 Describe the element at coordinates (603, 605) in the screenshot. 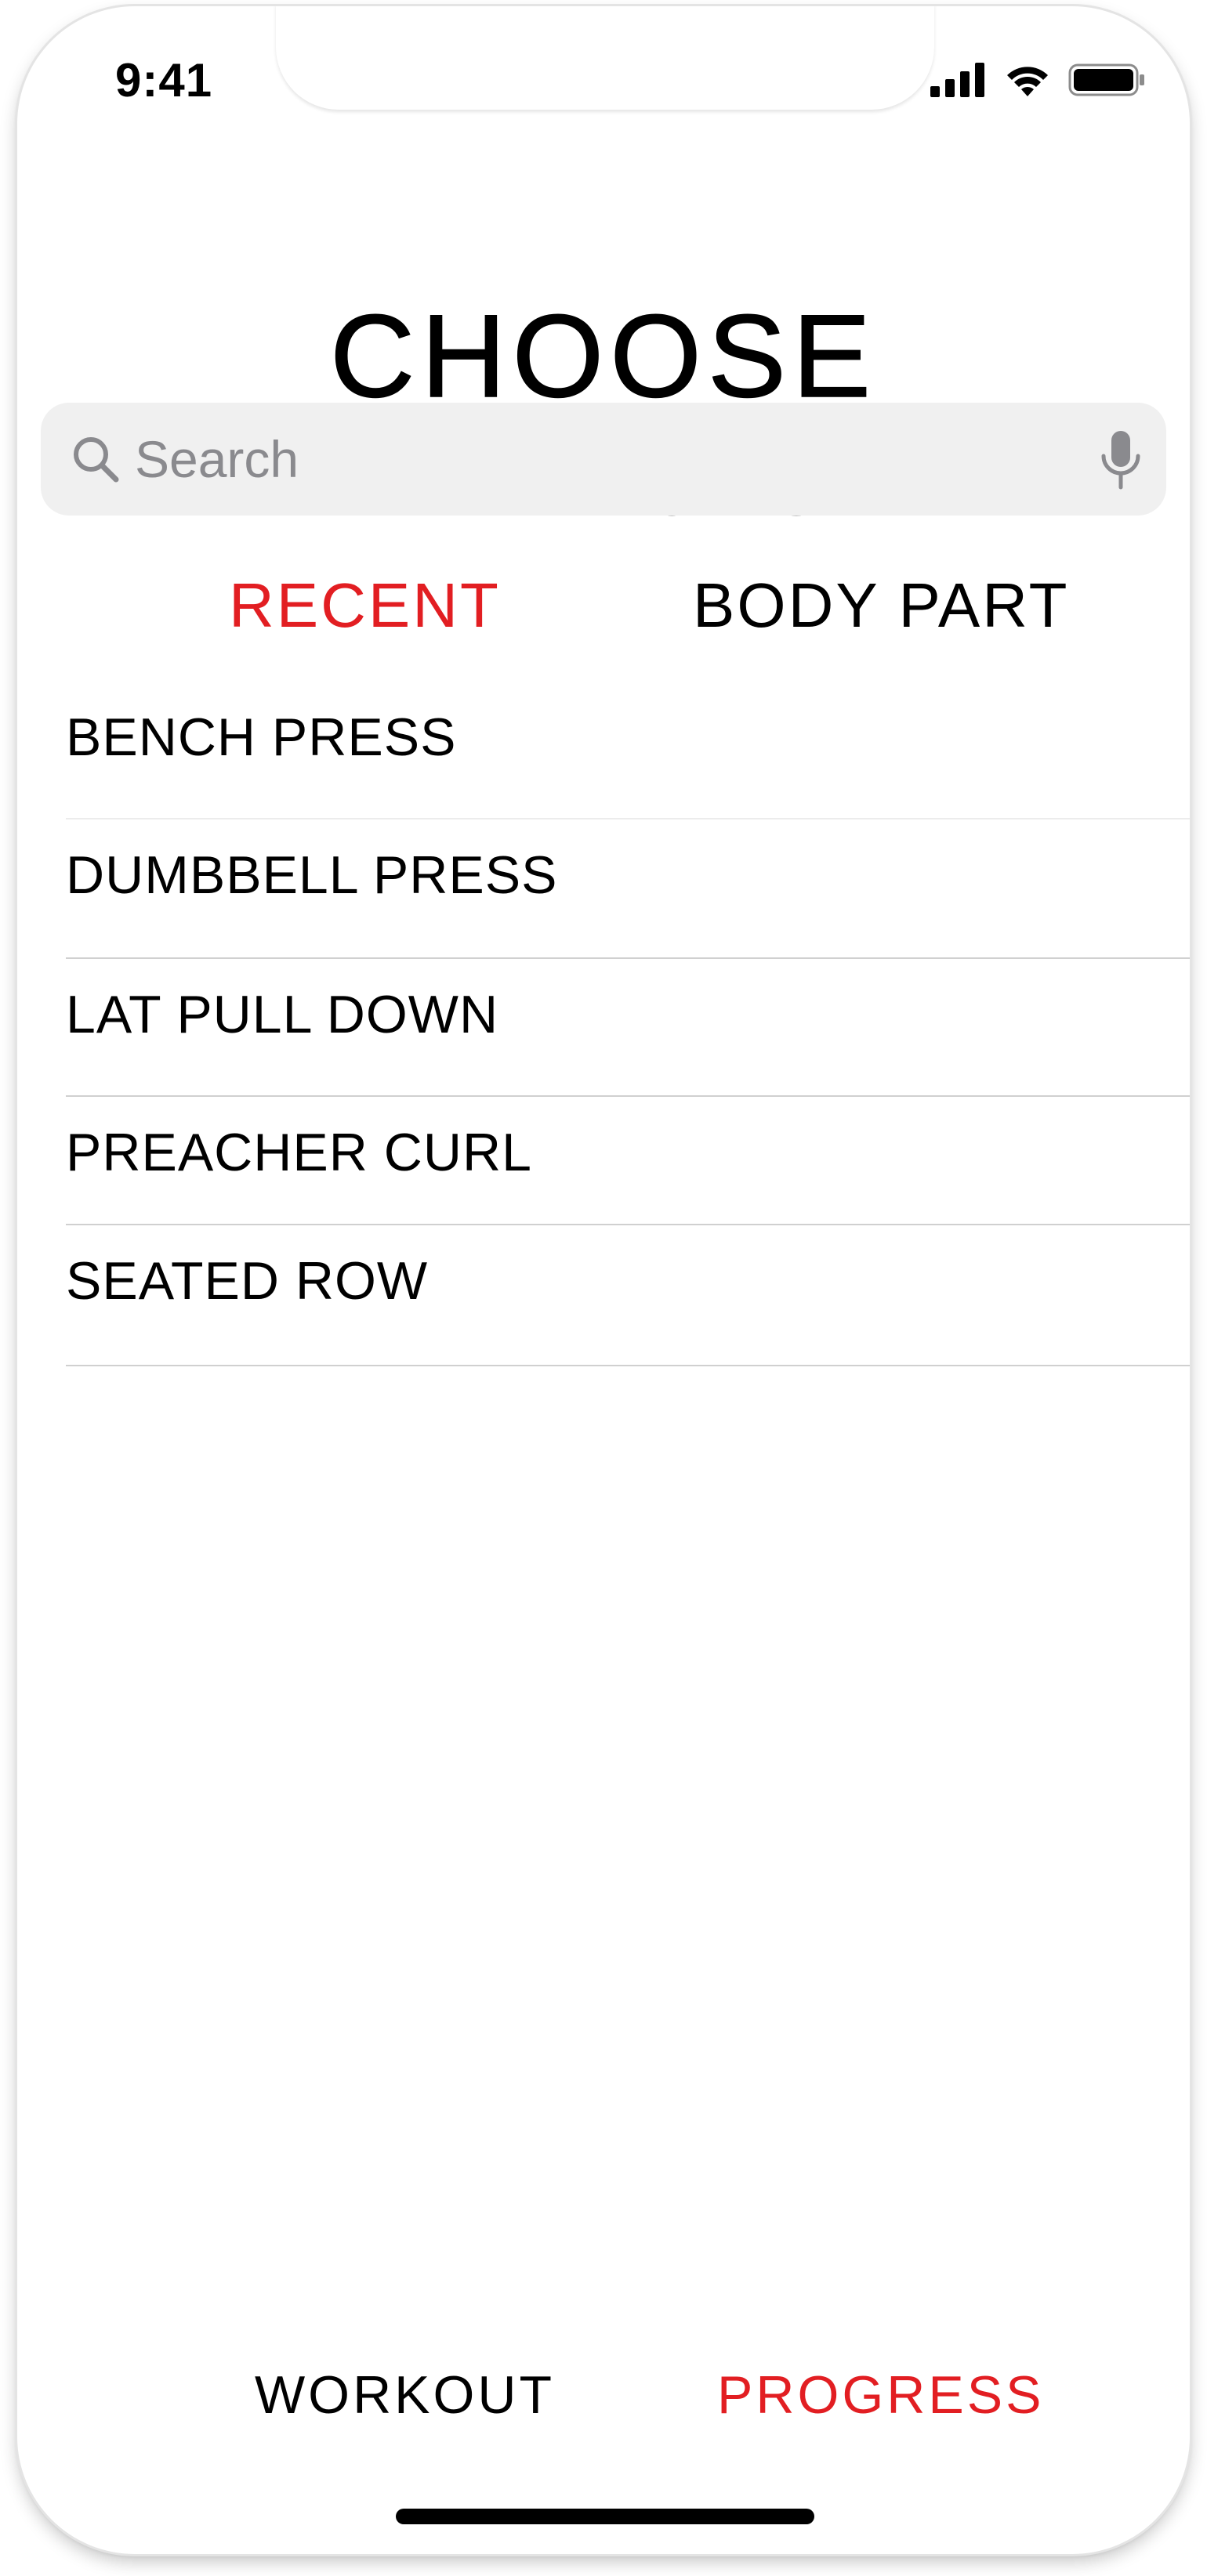

I see `filter-tabs: RECENT BODY PART` at that location.